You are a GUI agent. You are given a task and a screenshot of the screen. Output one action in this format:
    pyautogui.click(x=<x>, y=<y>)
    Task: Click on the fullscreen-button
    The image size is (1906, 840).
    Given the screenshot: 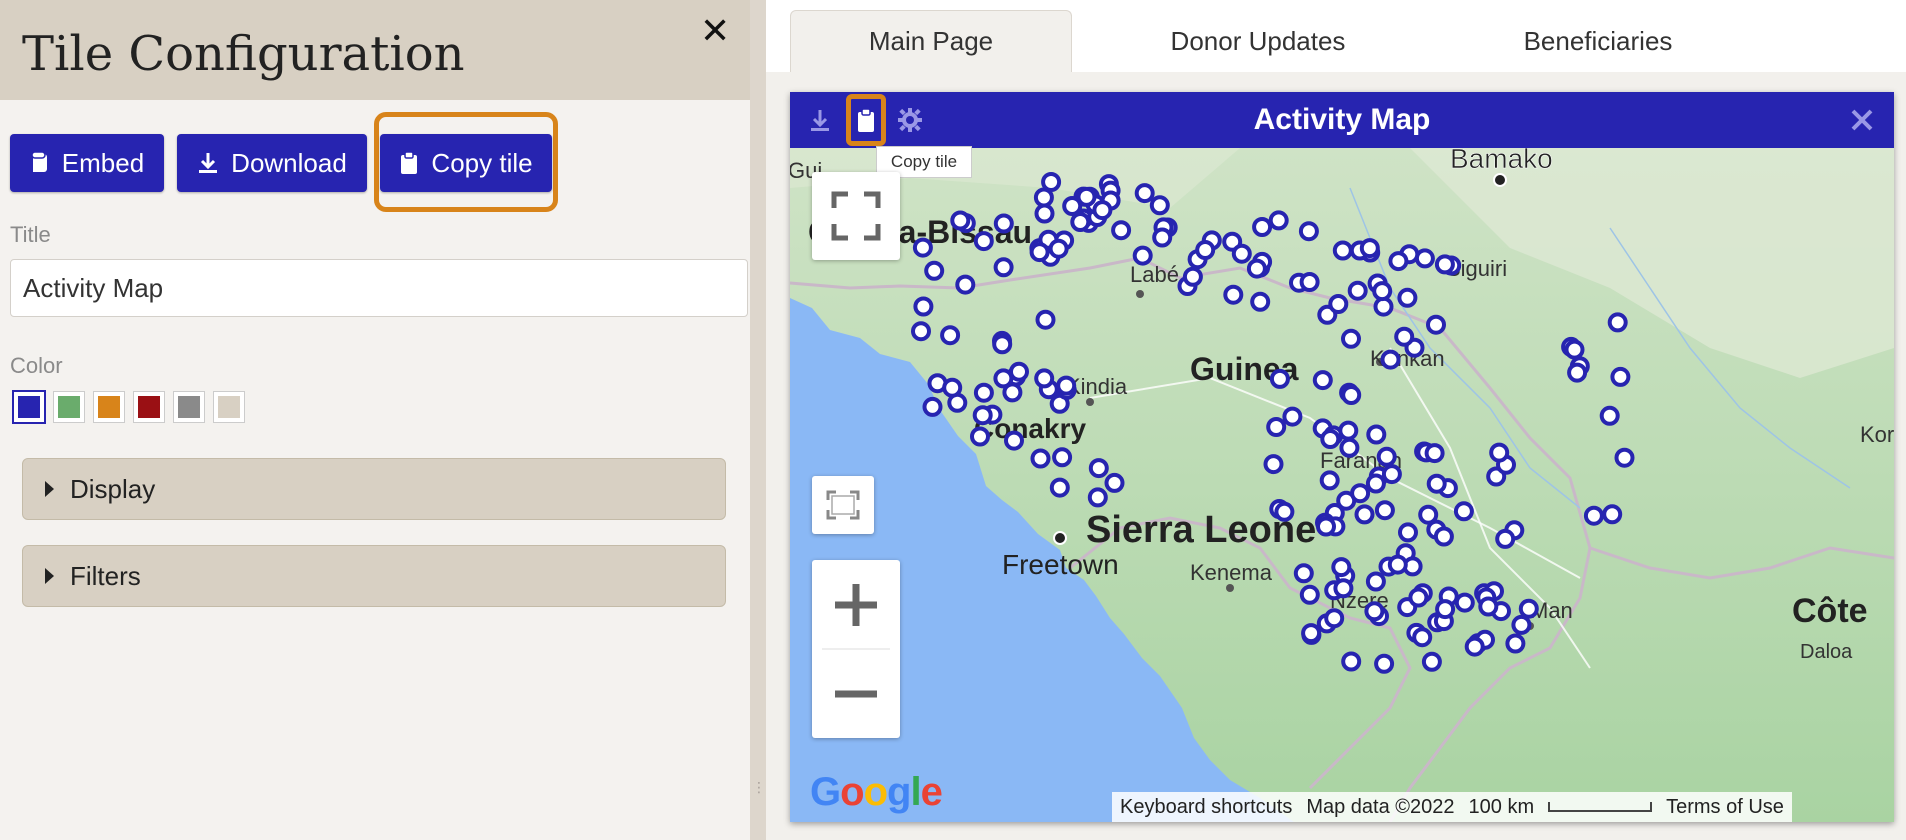 What is the action you would take?
    pyautogui.click(x=856, y=216)
    